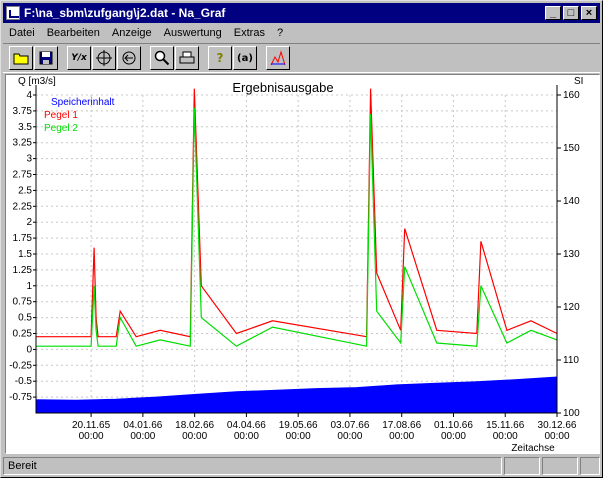 This screenshot has width=603, height=478. Describe the element at coordinates (23, 238) in the screenshot. I see `y-tick-label-left: 1.75` at that location.